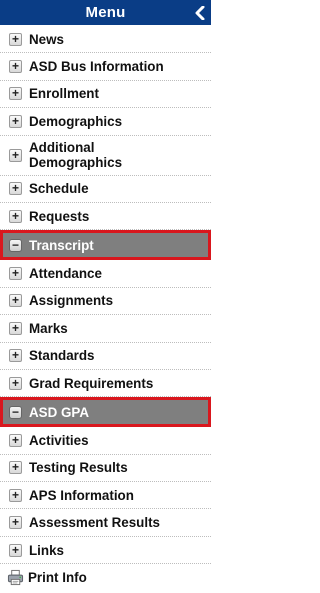  Describe the element at coordinates (105, 189) in the screenshot. I see `menu-item-schedule: + Schedule` at that location.